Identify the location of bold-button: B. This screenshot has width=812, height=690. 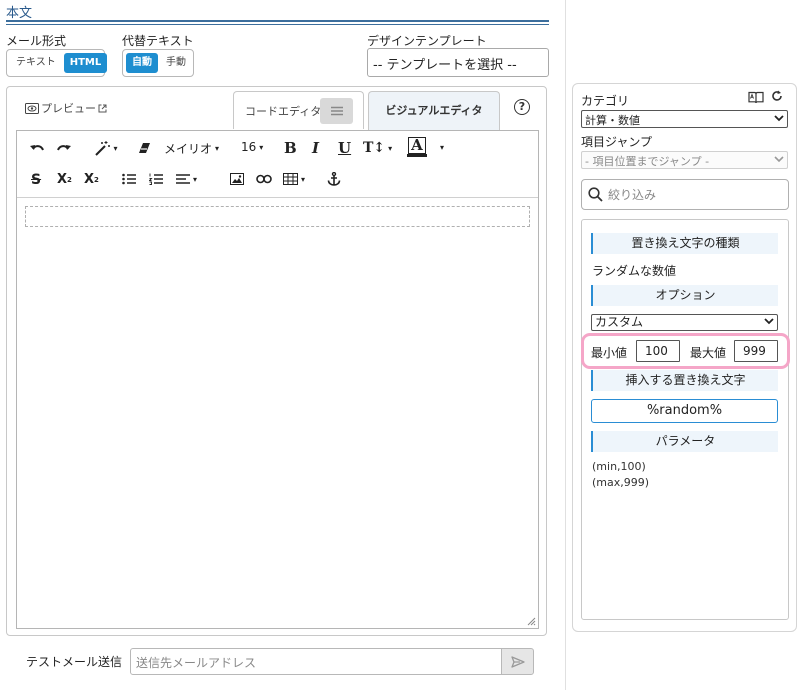
(290, 148).